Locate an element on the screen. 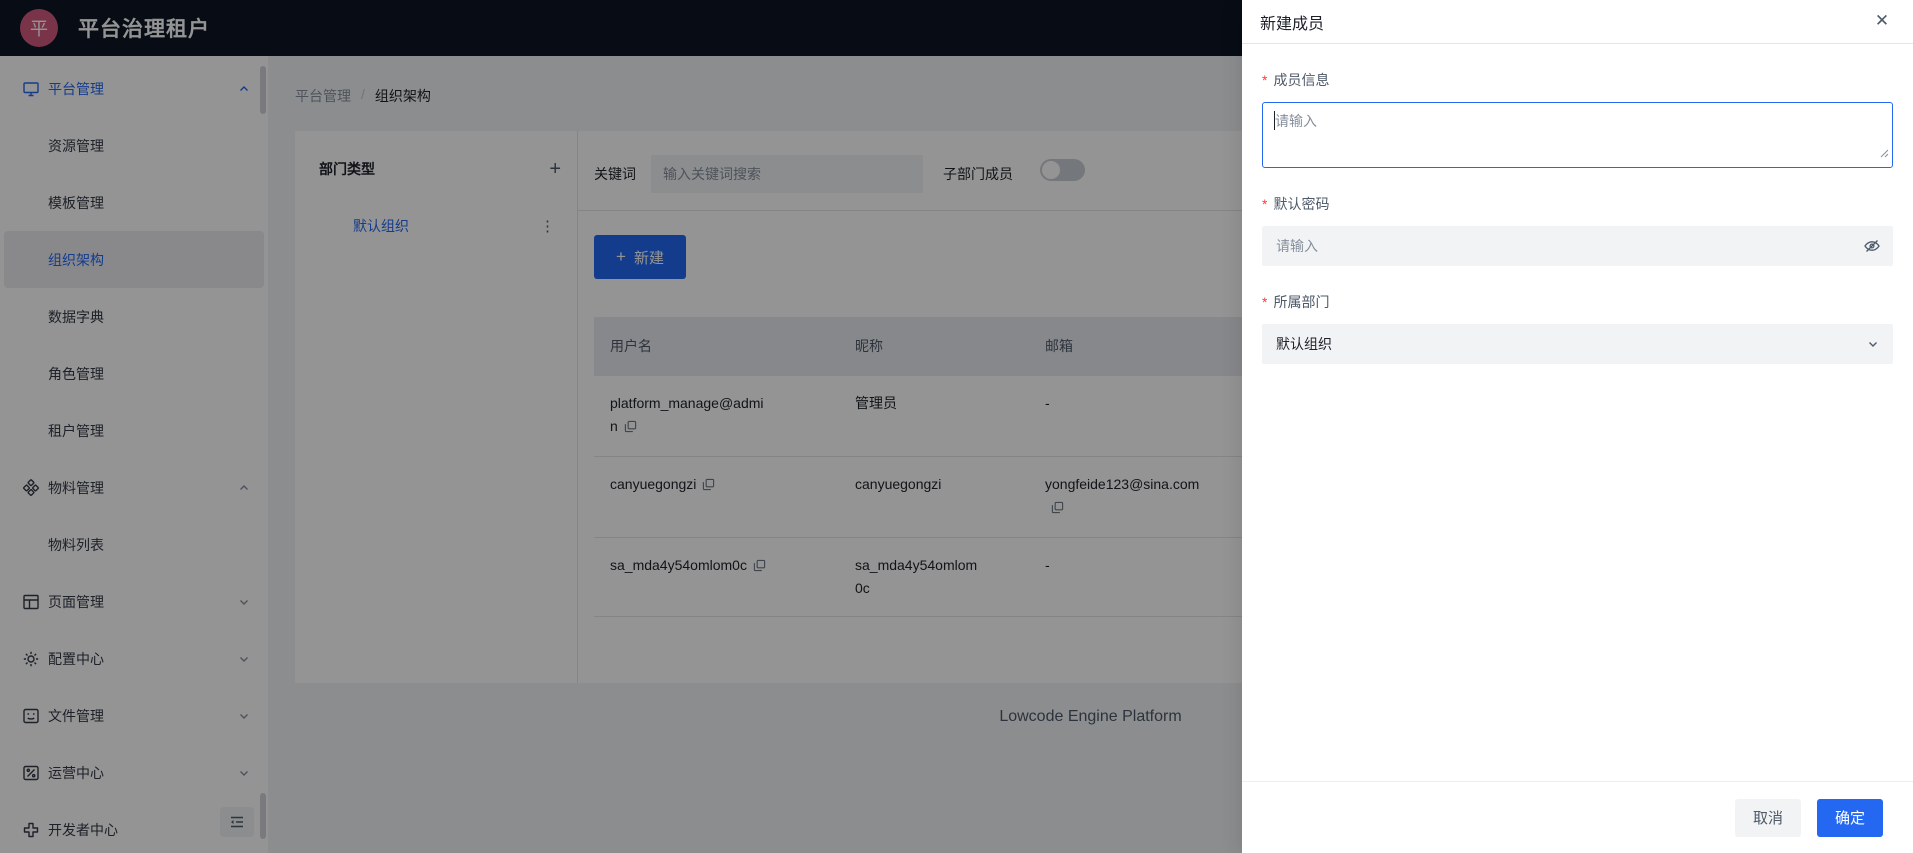  cancel-button: 取消 is located at coordinates (1767, 817).